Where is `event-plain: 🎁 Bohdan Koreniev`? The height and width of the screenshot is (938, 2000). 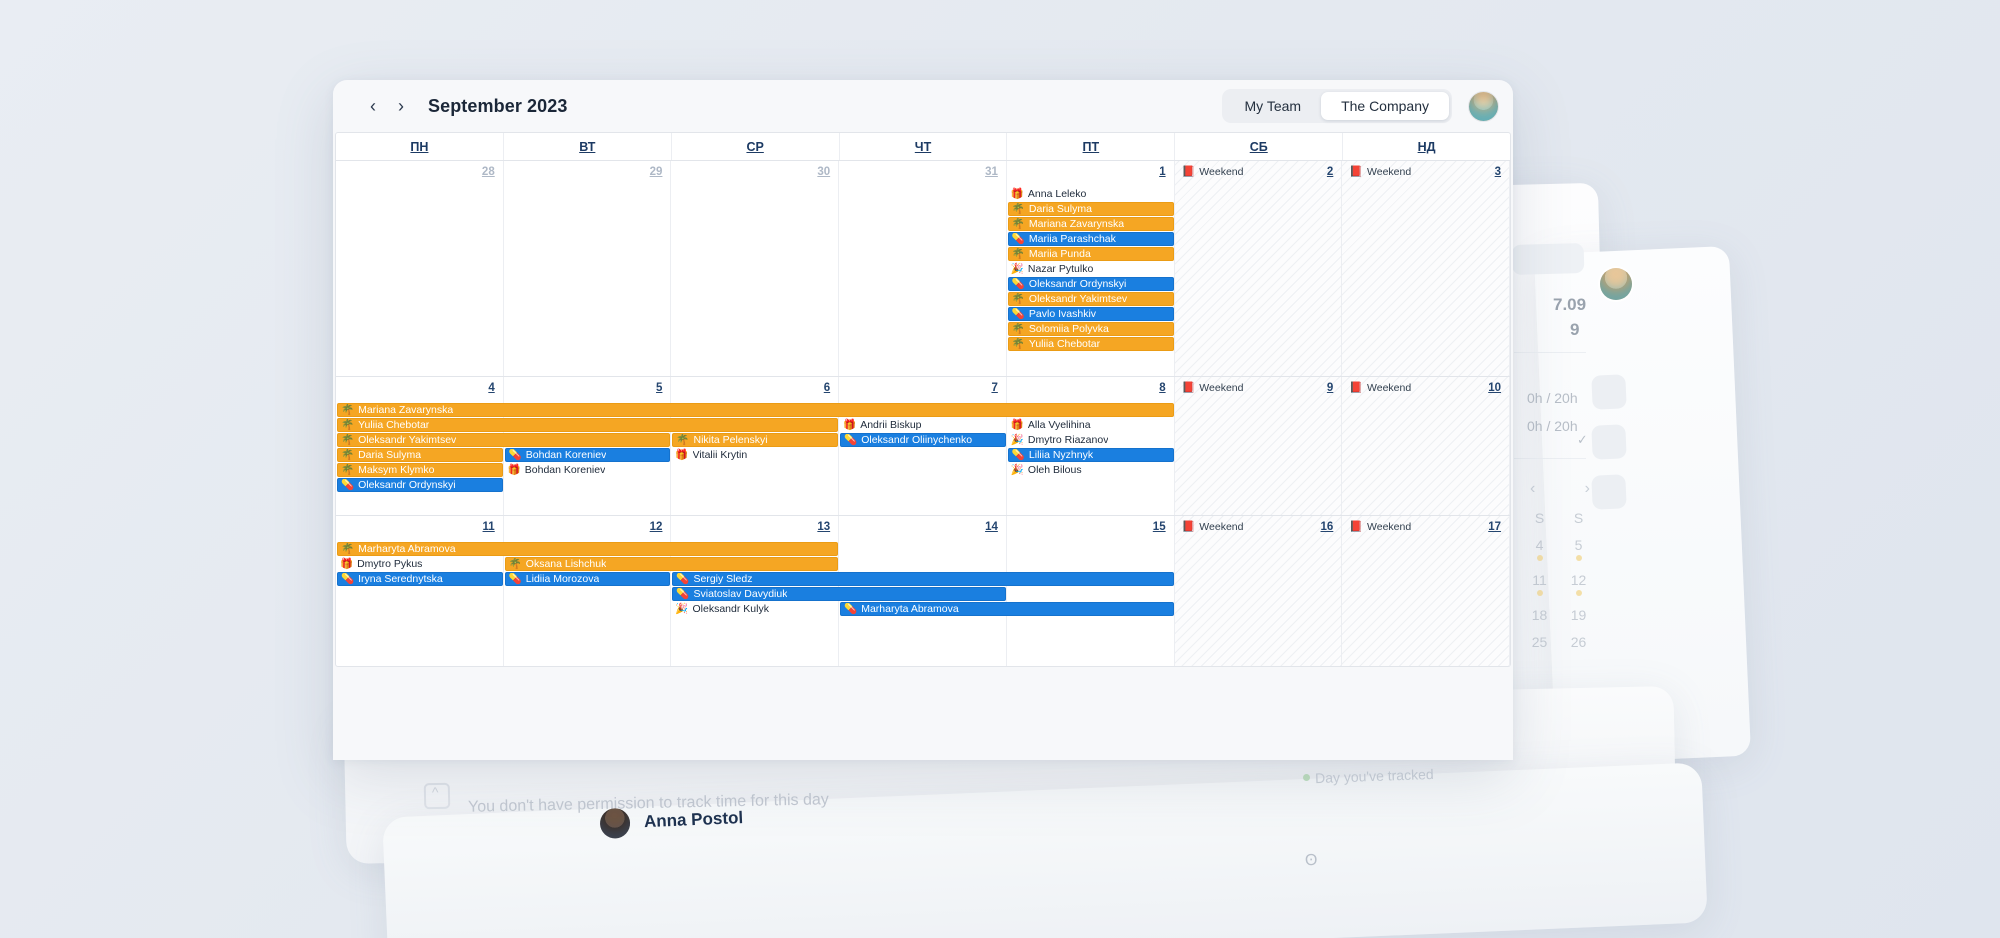 event-plain: 🎁 Bohdan Koreniev is located at coordinates (588, 470).